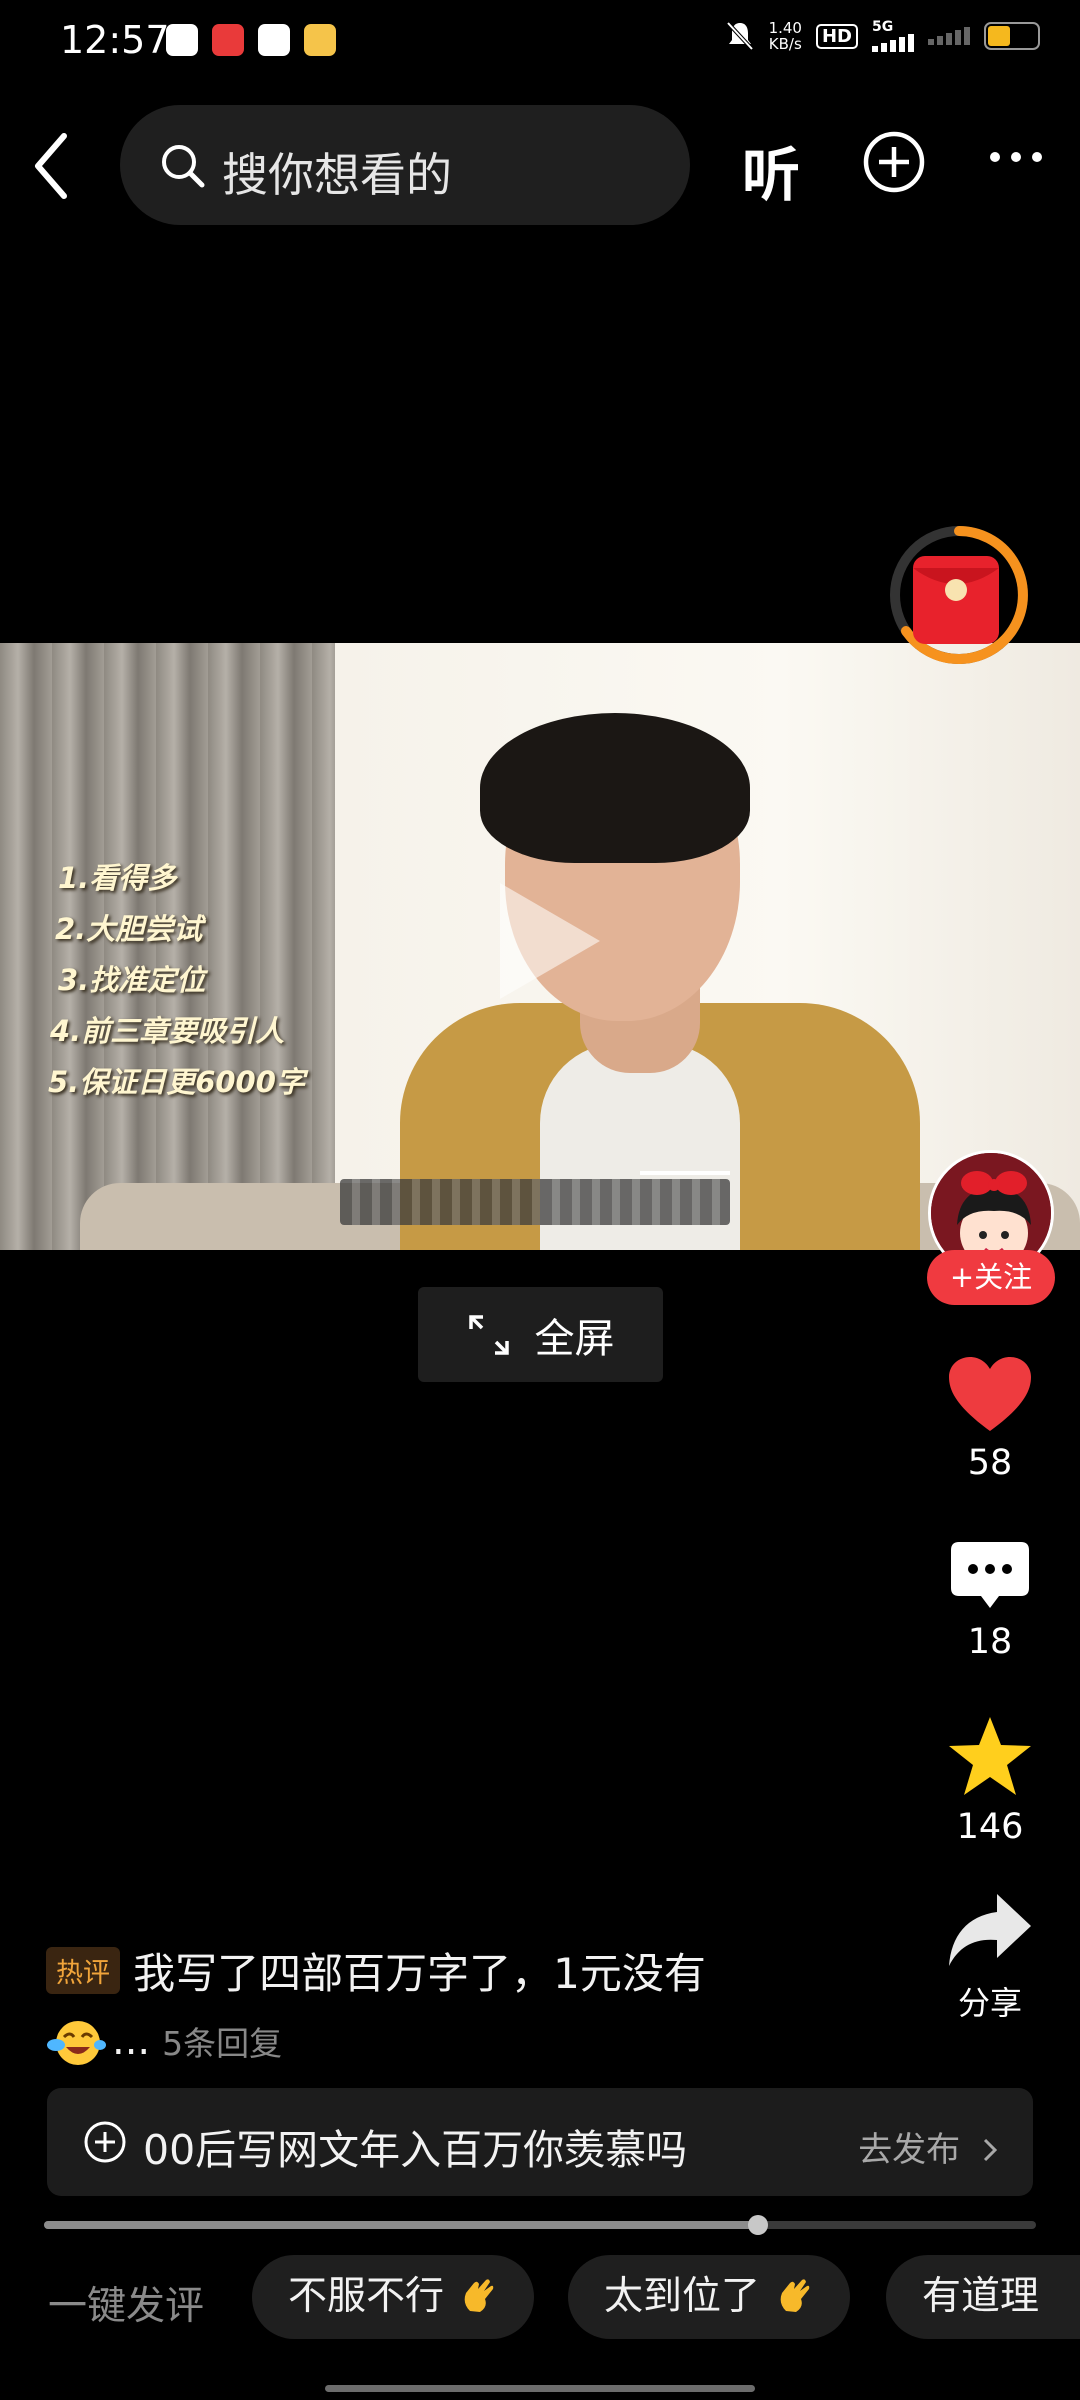 The image size is (1080, 2400). I want to click on video-overlay-item: 1.看得多, so click(117, 878).